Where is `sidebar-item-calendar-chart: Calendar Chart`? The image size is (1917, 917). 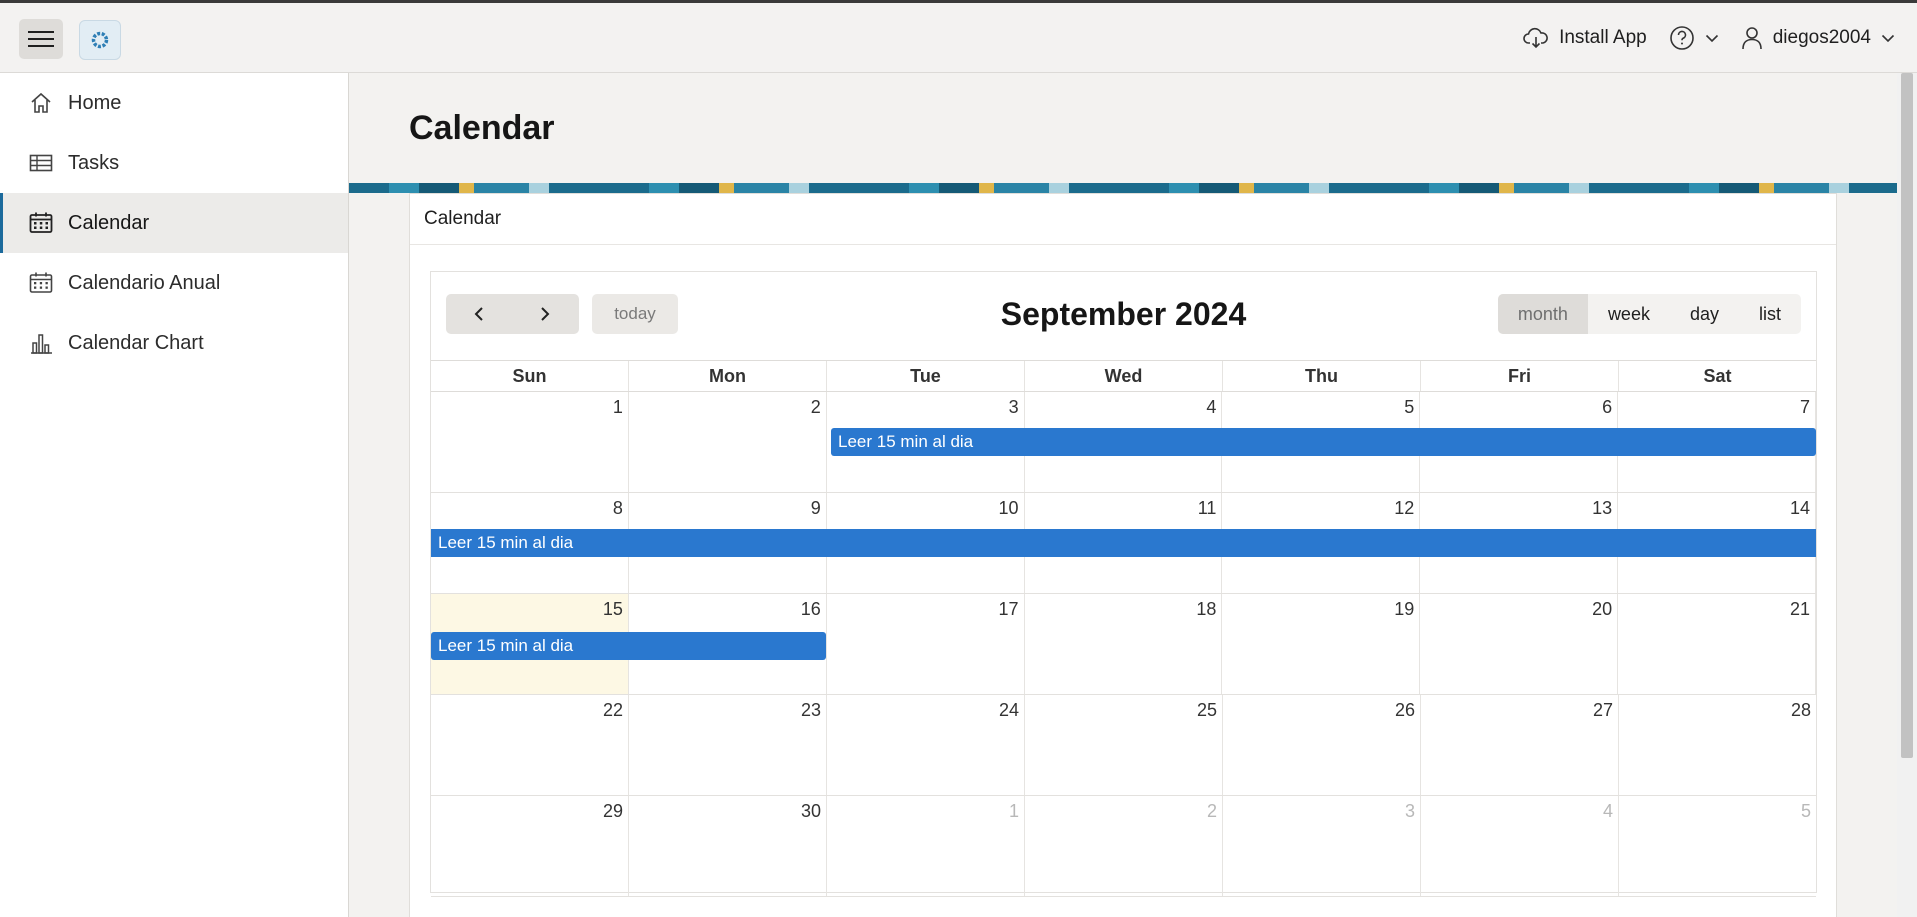 sidebar-item-calendar-chart: Calendar Chart is located at coordinates (174, 343).